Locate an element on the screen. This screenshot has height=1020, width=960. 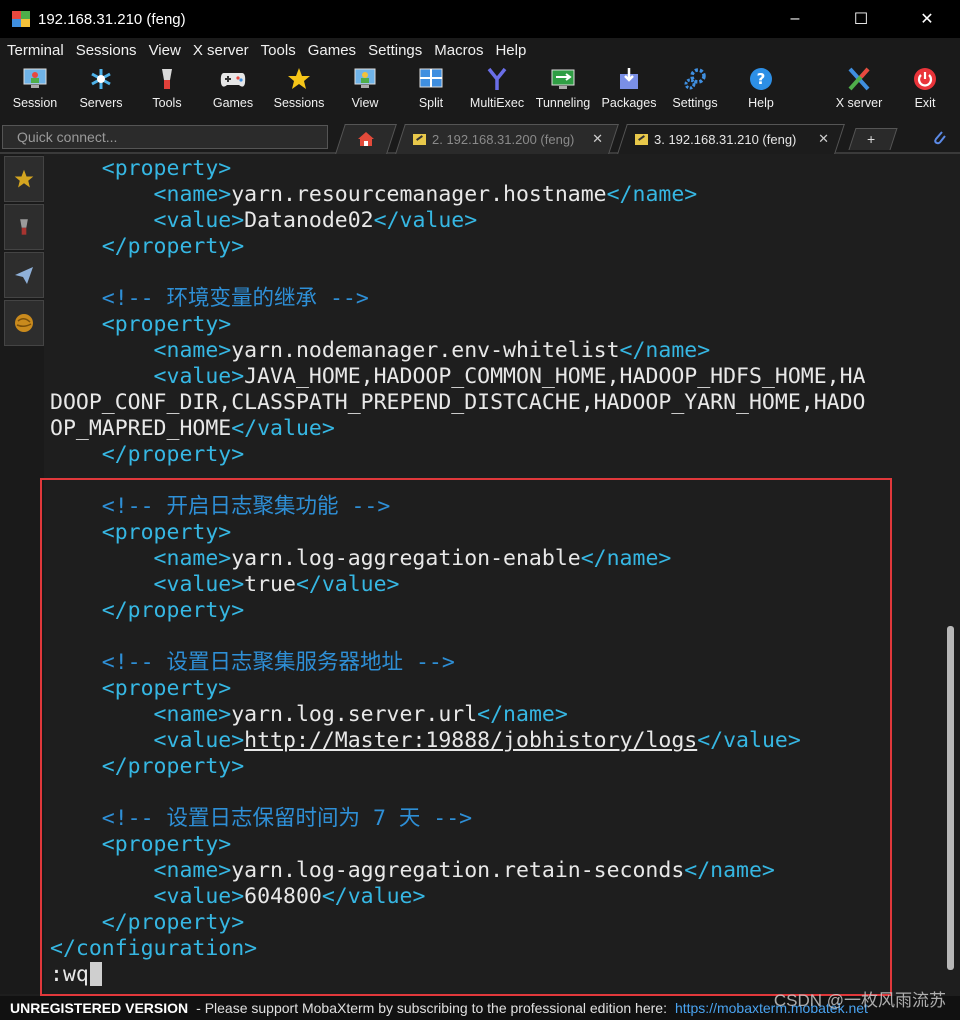
terminal-comment-line: <!-- 开启日志聚集功能 --> is located at coordinates (220, 506).